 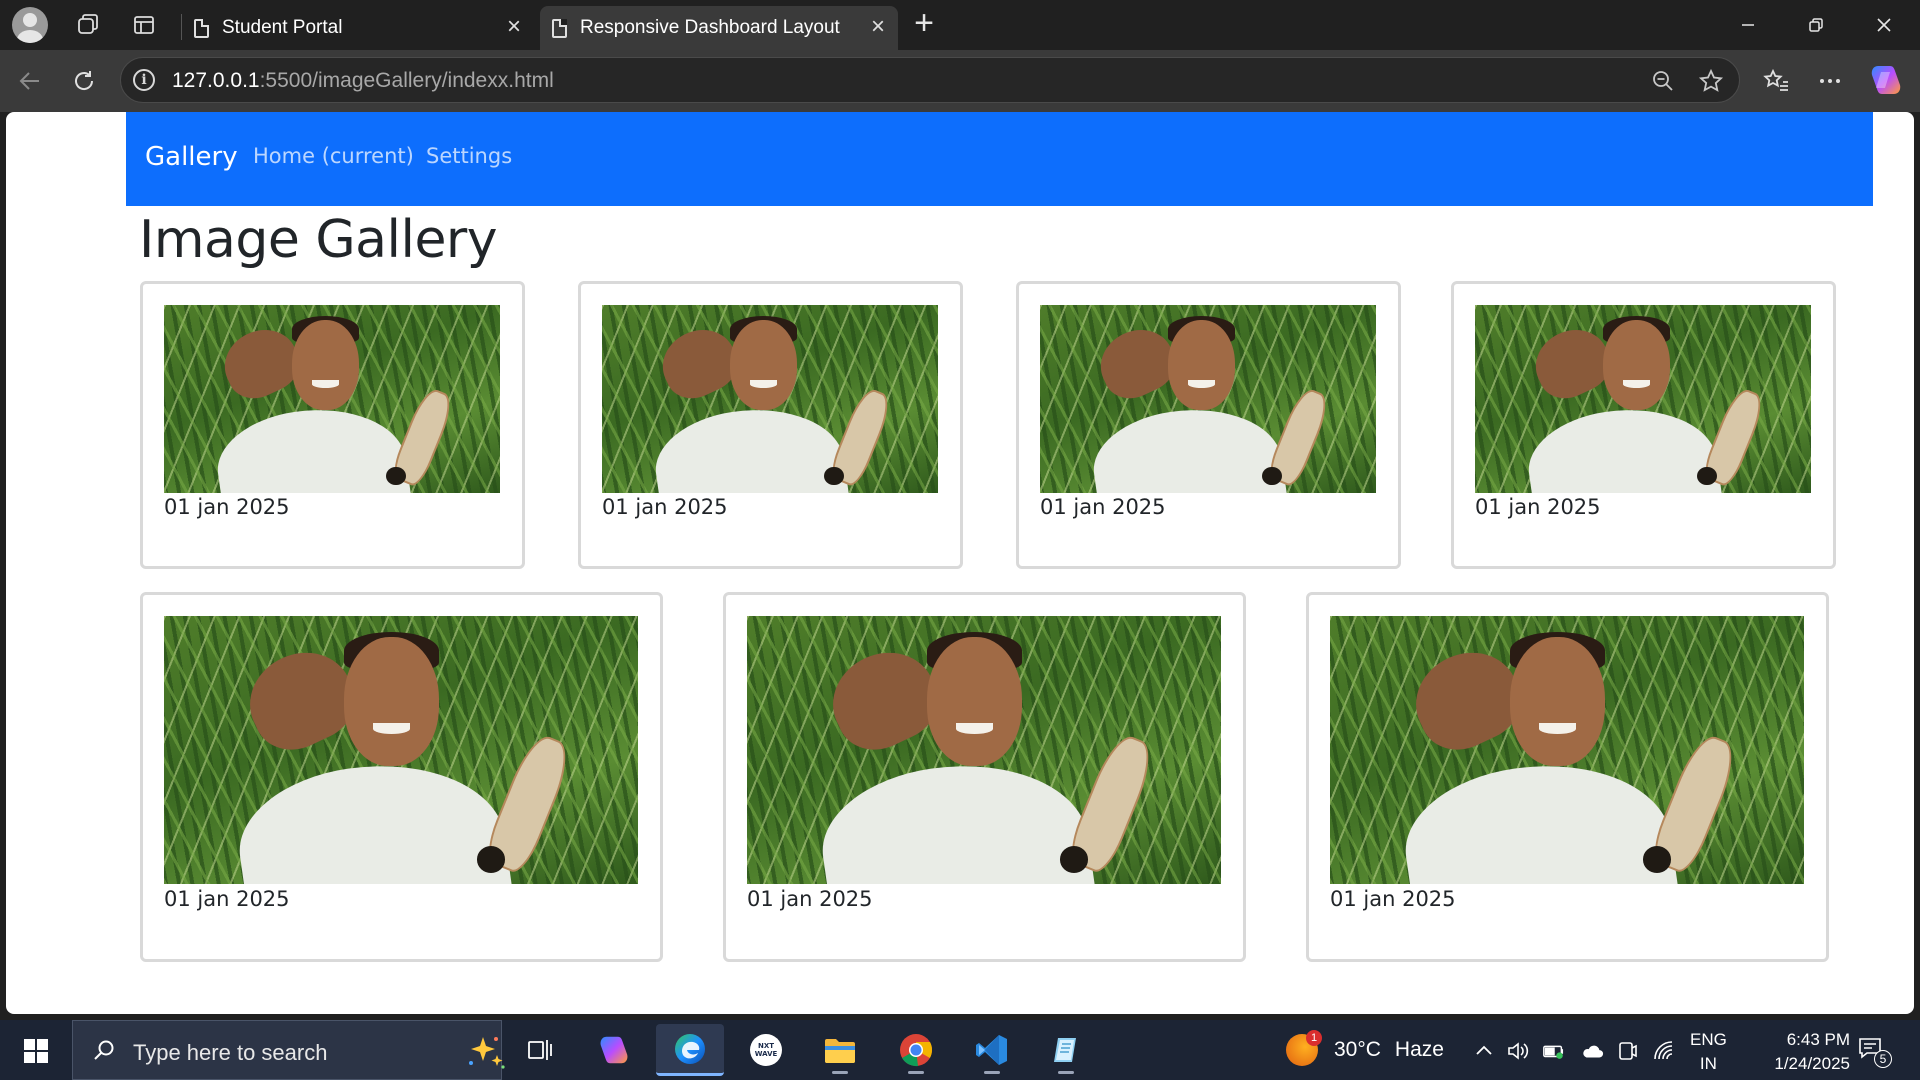 What do you see at coordinates (614, 1050) in the screenshot?
I see `copilot-app-icon` at bounding box center [614, 1050].